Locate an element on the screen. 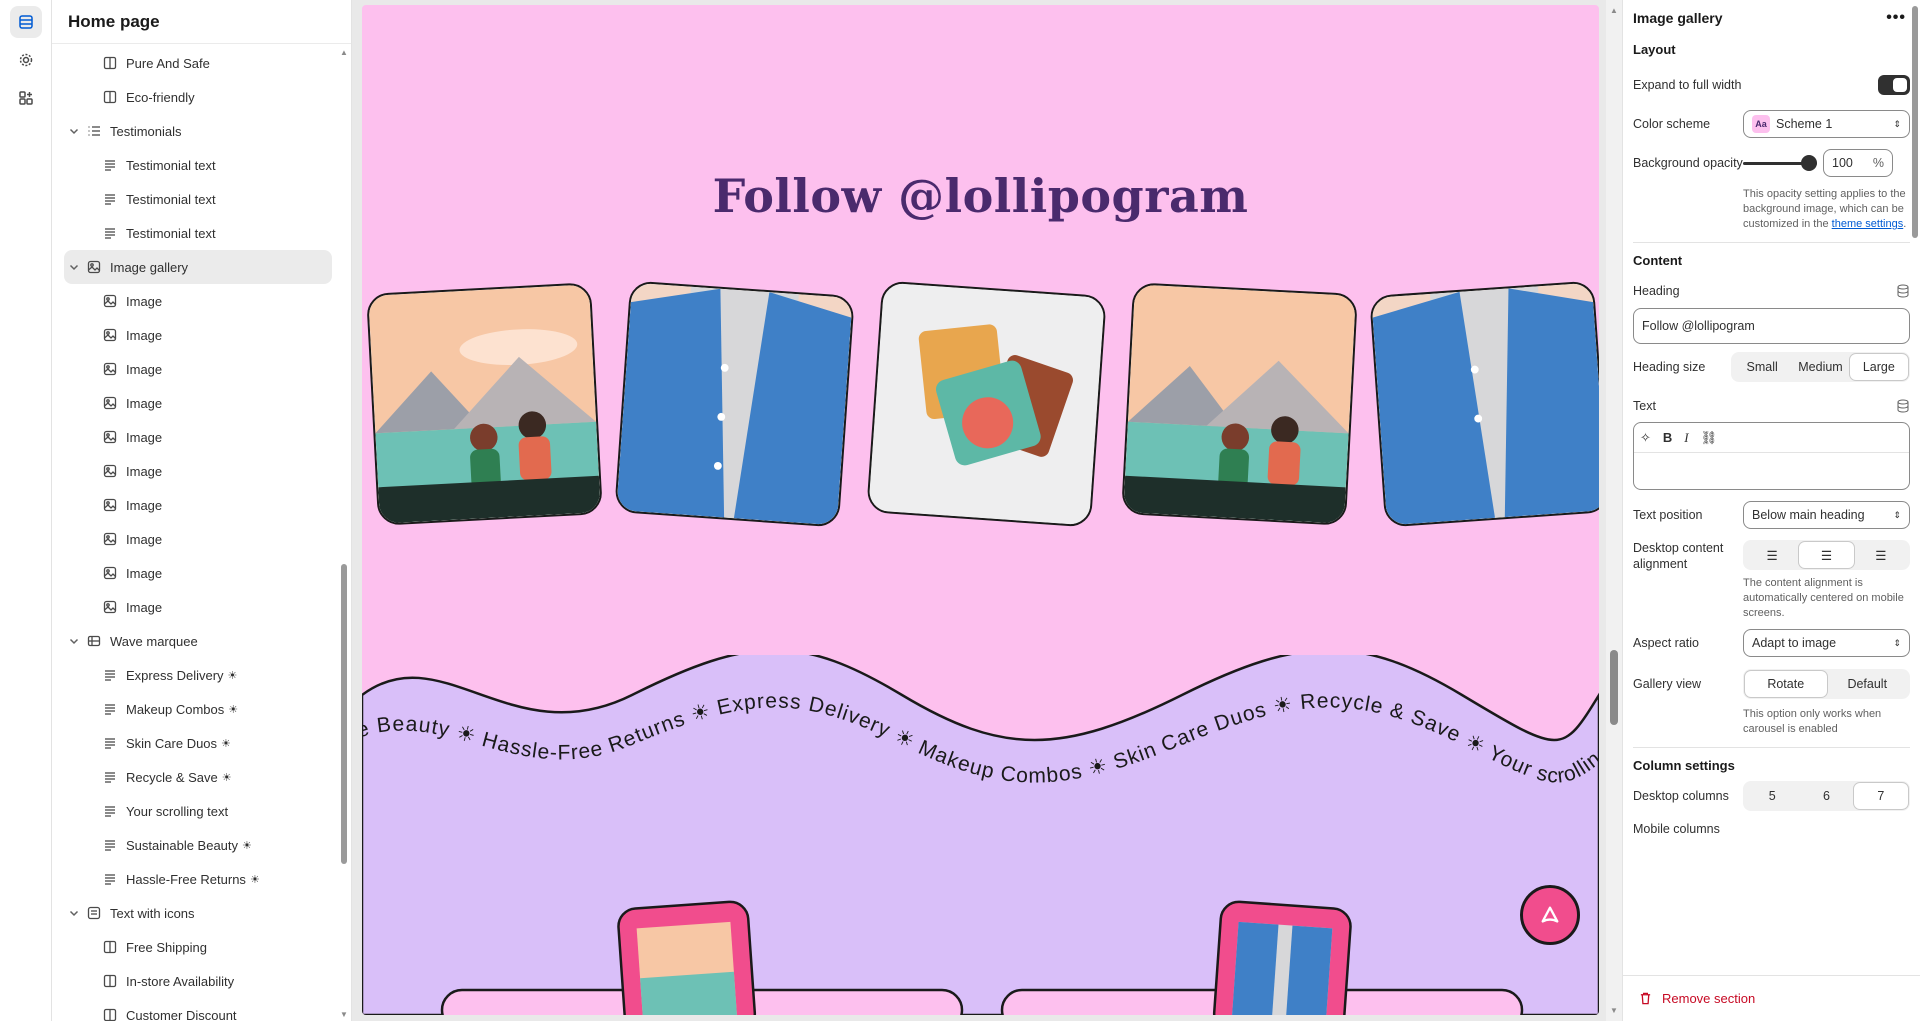  bg-opacity-input: 100 % is located at coordinates (1858, 163).